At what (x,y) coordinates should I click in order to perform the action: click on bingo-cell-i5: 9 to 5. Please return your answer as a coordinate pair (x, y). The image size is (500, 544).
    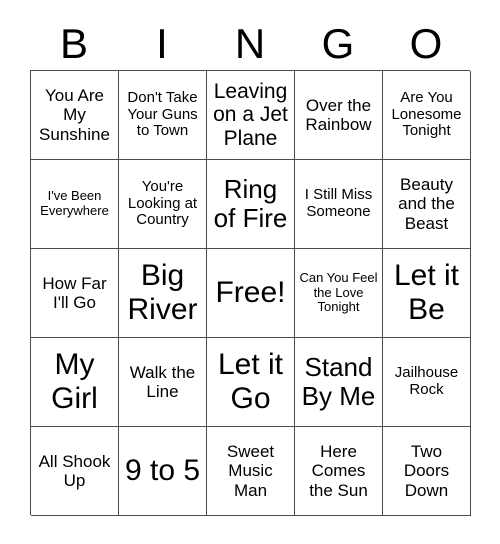
    Looking at the image, I should click on (163, 471).